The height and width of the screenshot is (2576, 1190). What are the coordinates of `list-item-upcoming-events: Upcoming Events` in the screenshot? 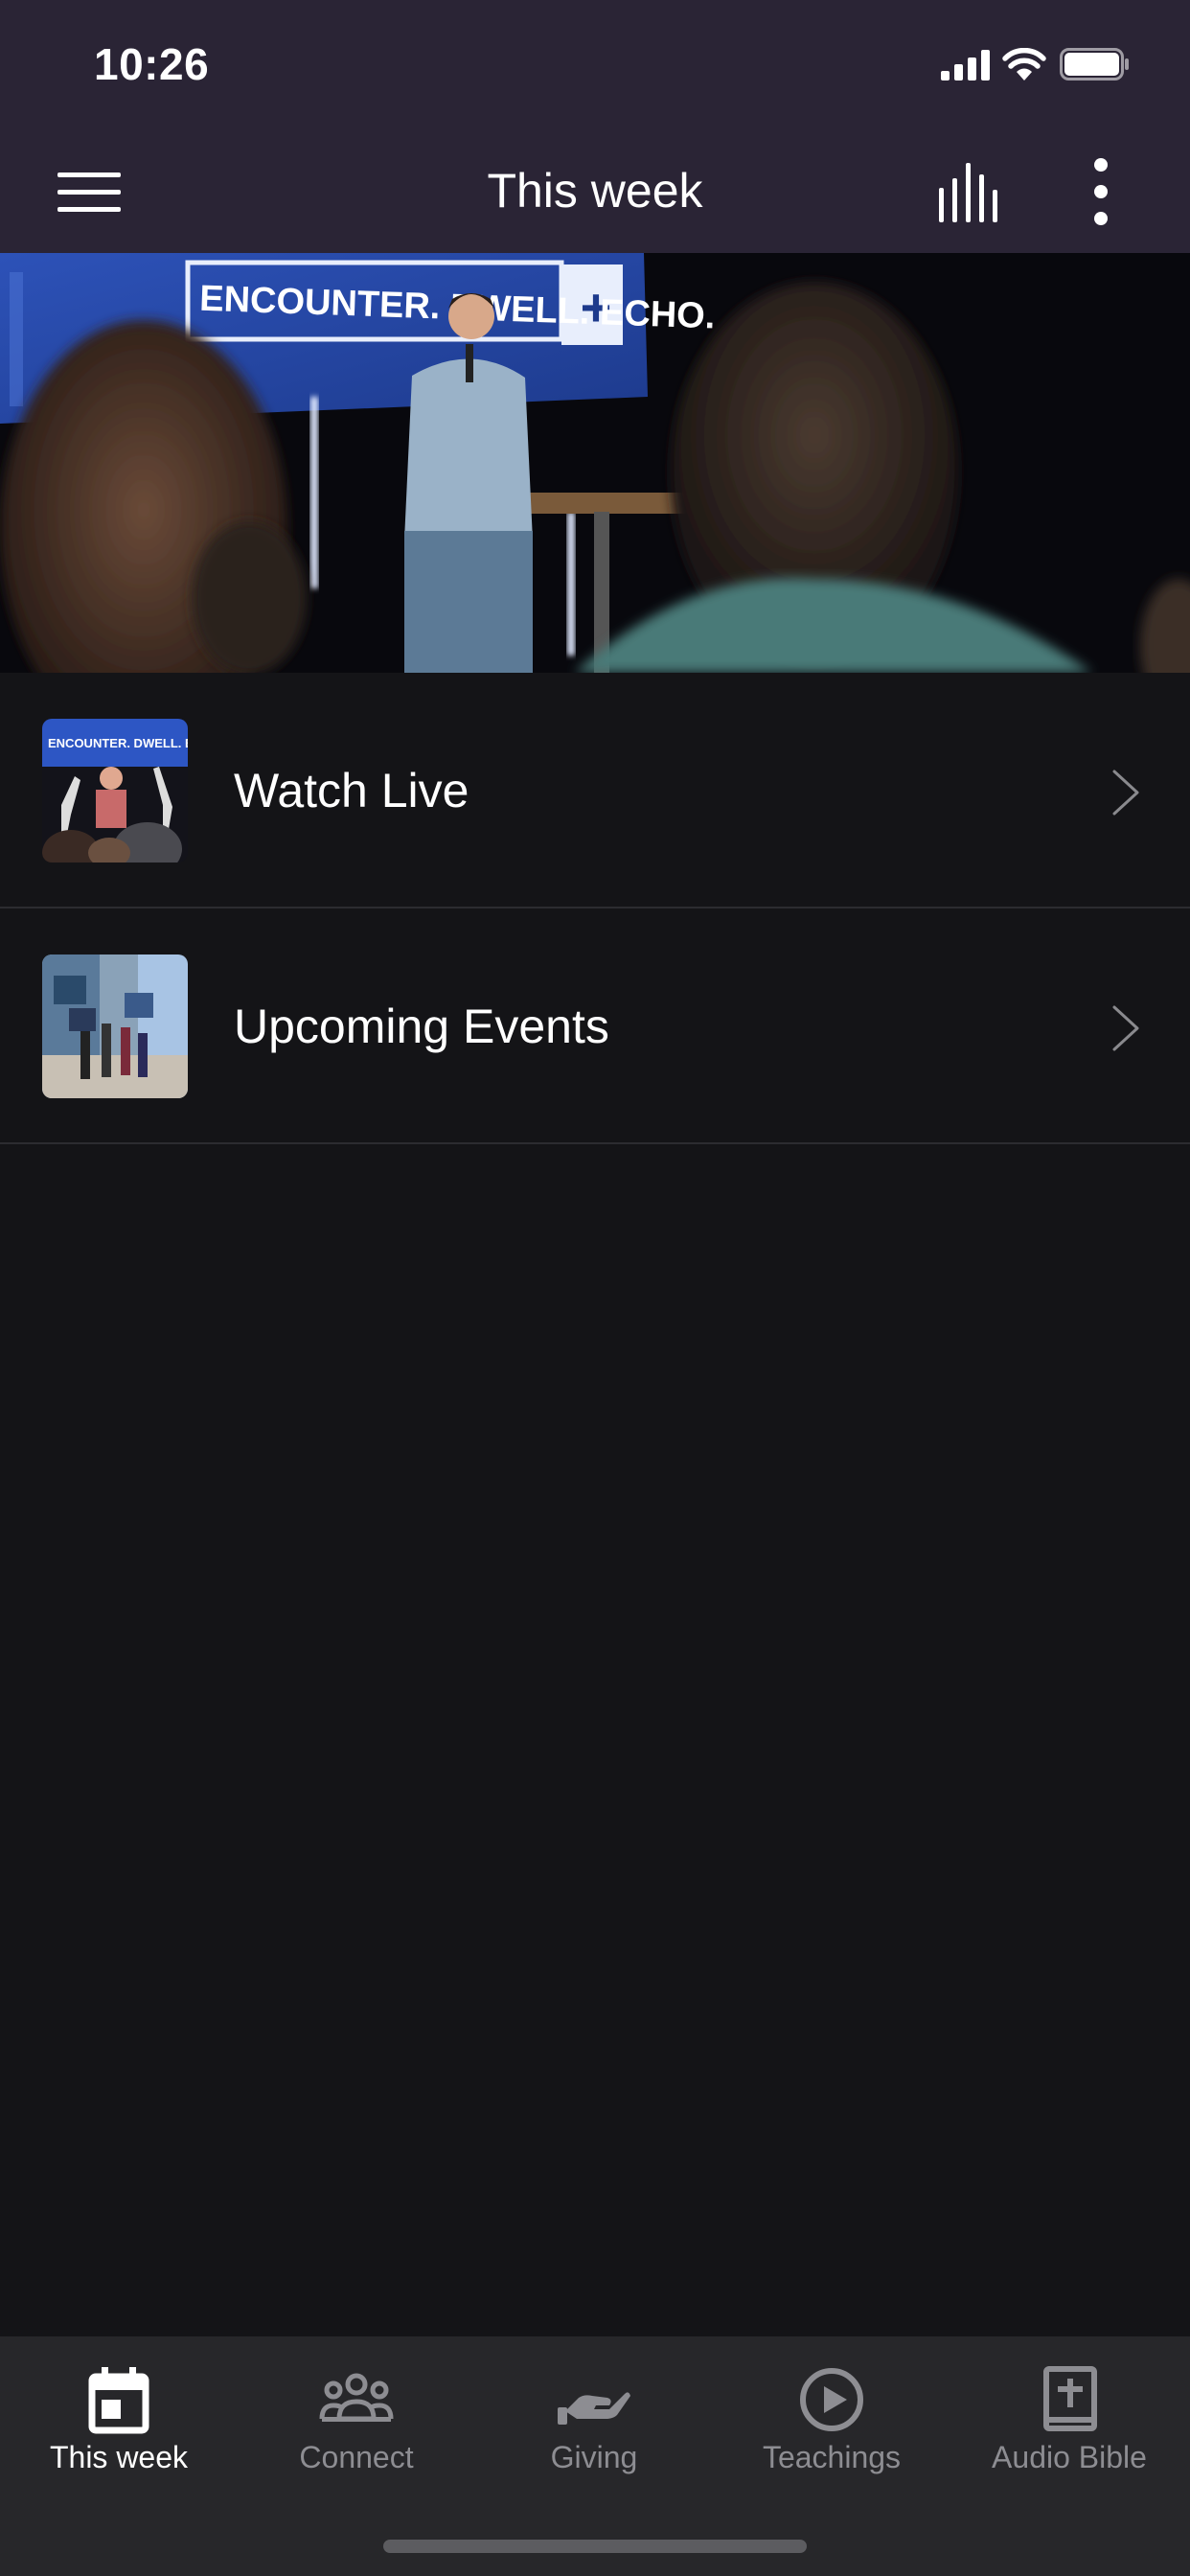 It's located at (595, 1026).